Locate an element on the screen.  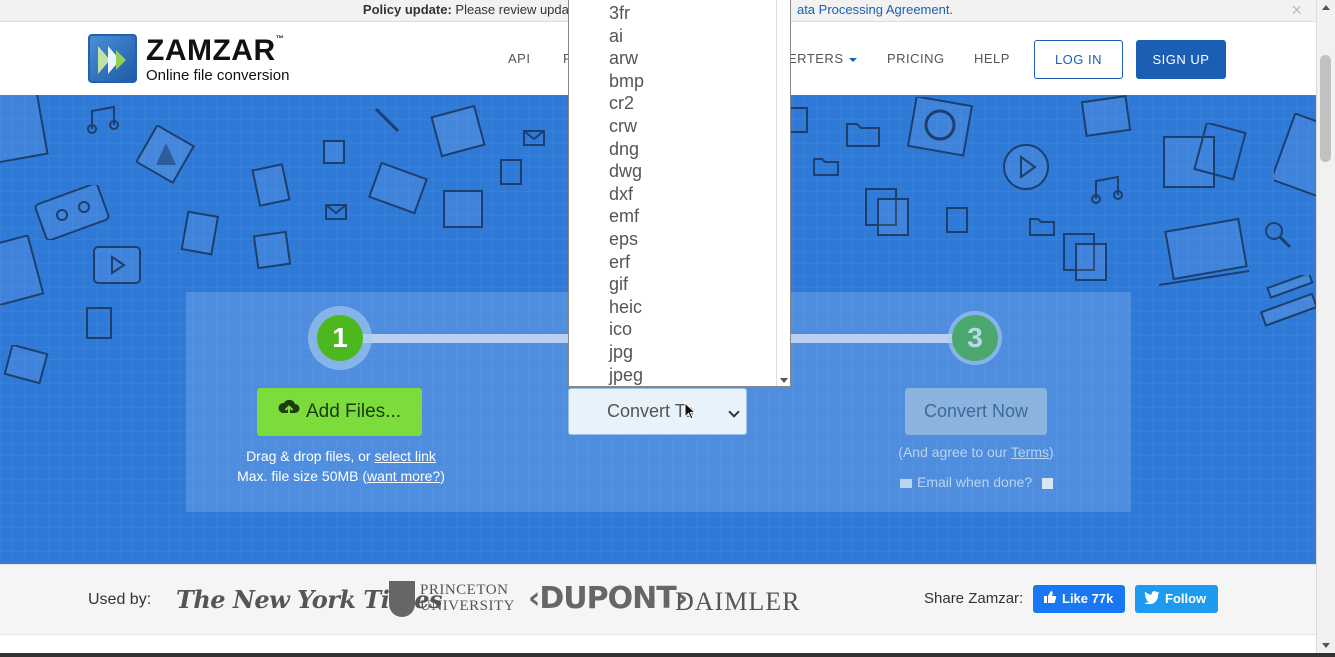
cad-file-icon is located at coordinates (22, 270).